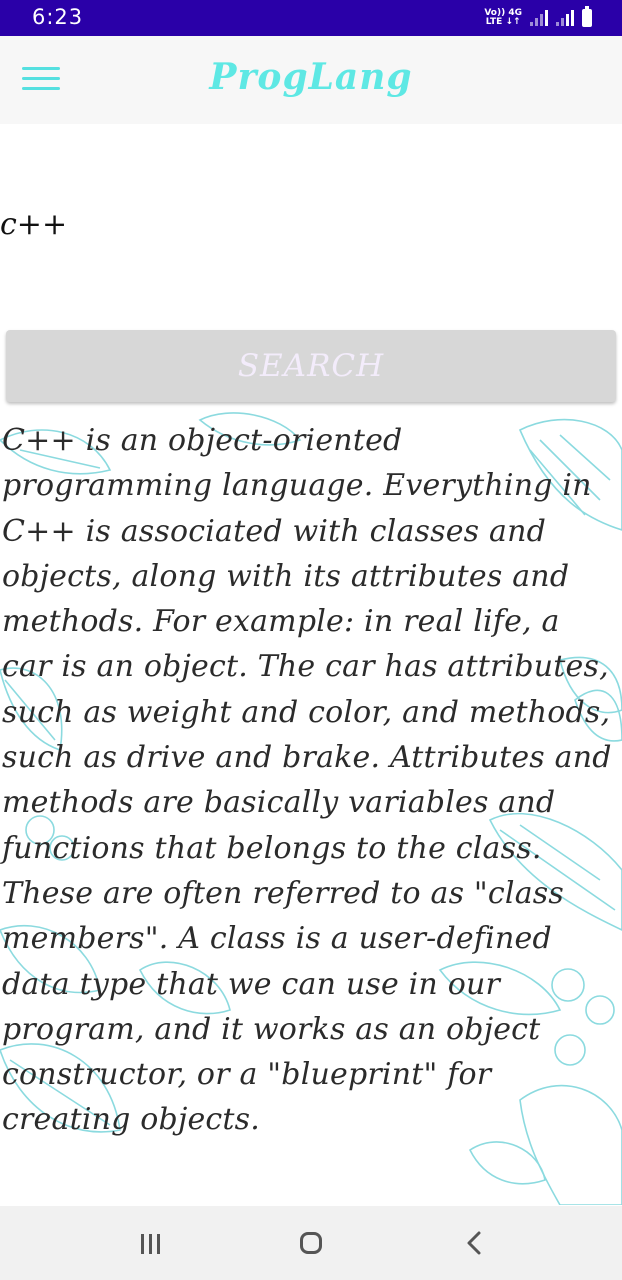  I want to click on search-button: SEARCH, so click(311, 366).